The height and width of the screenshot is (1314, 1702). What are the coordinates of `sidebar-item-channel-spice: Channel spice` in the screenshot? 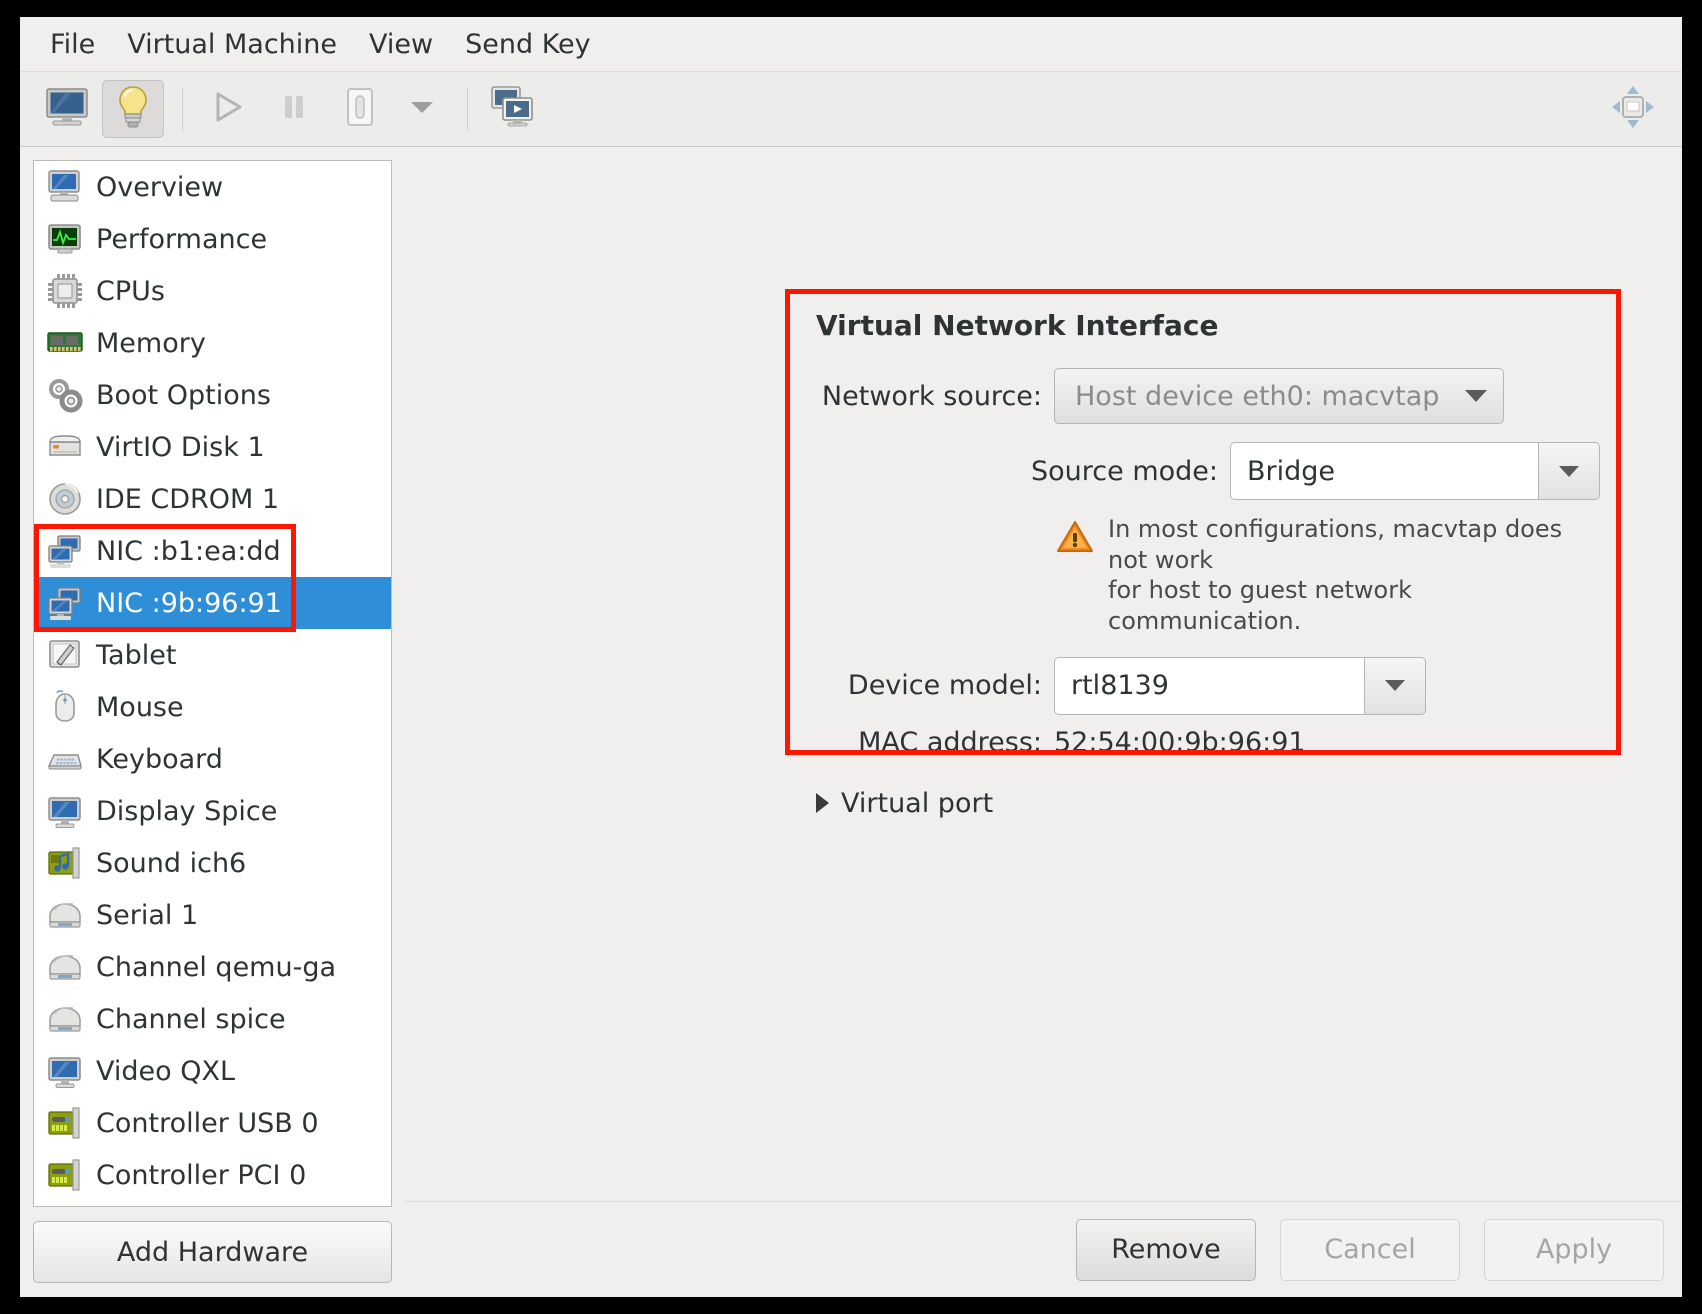 It's located at (212, 1019).